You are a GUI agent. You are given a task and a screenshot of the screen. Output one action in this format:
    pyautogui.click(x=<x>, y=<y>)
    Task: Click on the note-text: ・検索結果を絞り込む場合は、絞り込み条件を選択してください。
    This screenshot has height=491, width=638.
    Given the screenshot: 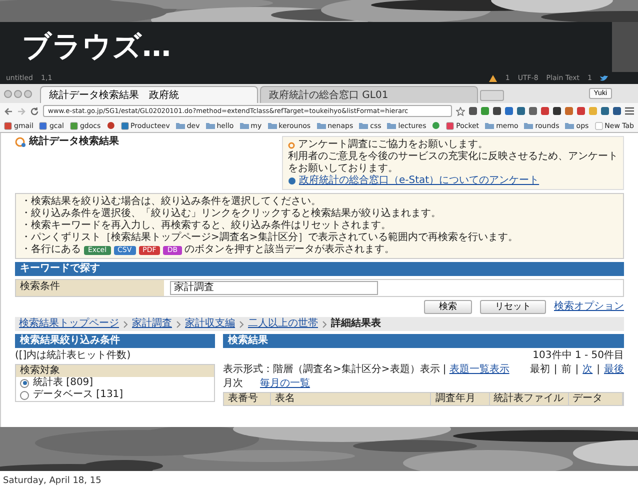 What is the action you would take?
    pyautogui.click(x=171, y=202)
    